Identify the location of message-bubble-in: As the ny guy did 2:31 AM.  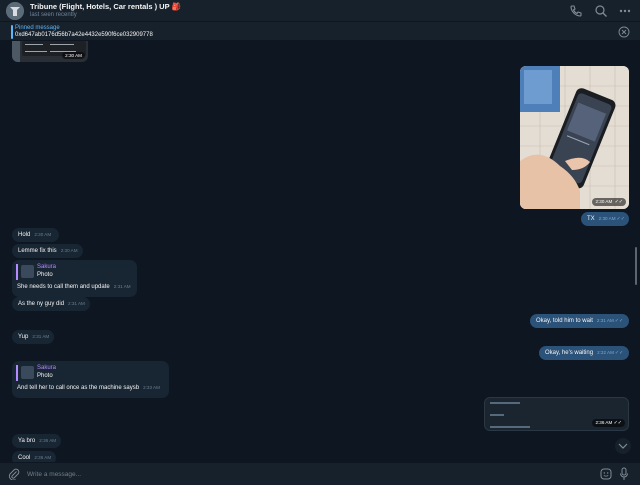
(51, 304).